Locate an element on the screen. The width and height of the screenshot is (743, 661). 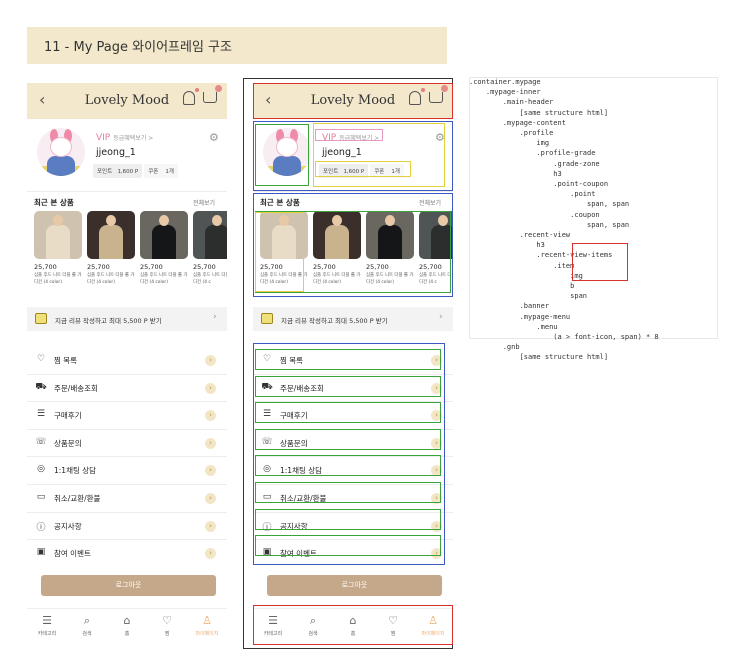
user-icon: ♙ is located at coordinates (433, 620).